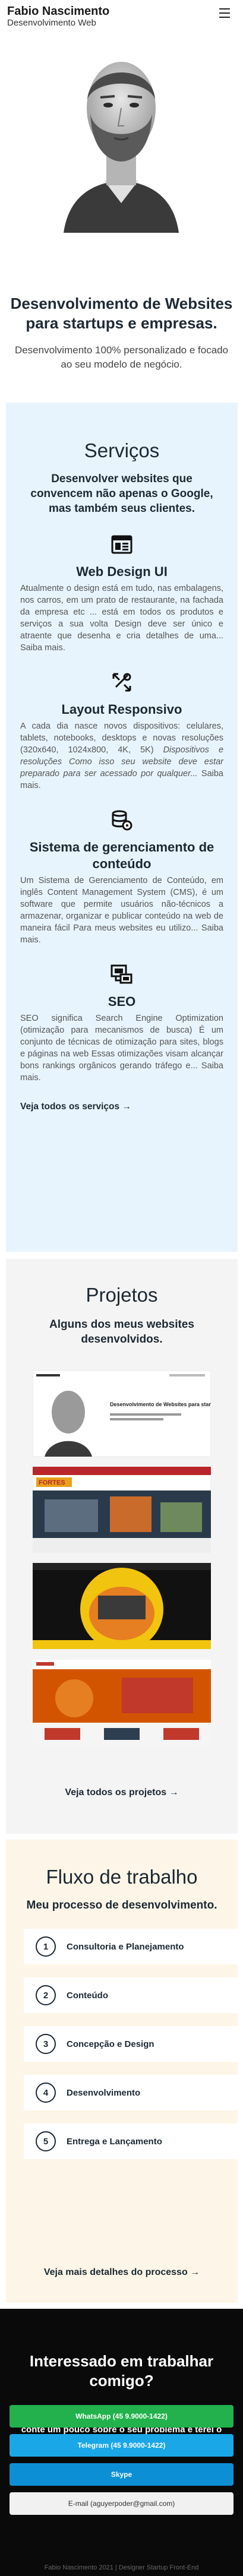 This screenshot has height=2576, width=243. I want to click on step-number: 1, so click(46, 1946).